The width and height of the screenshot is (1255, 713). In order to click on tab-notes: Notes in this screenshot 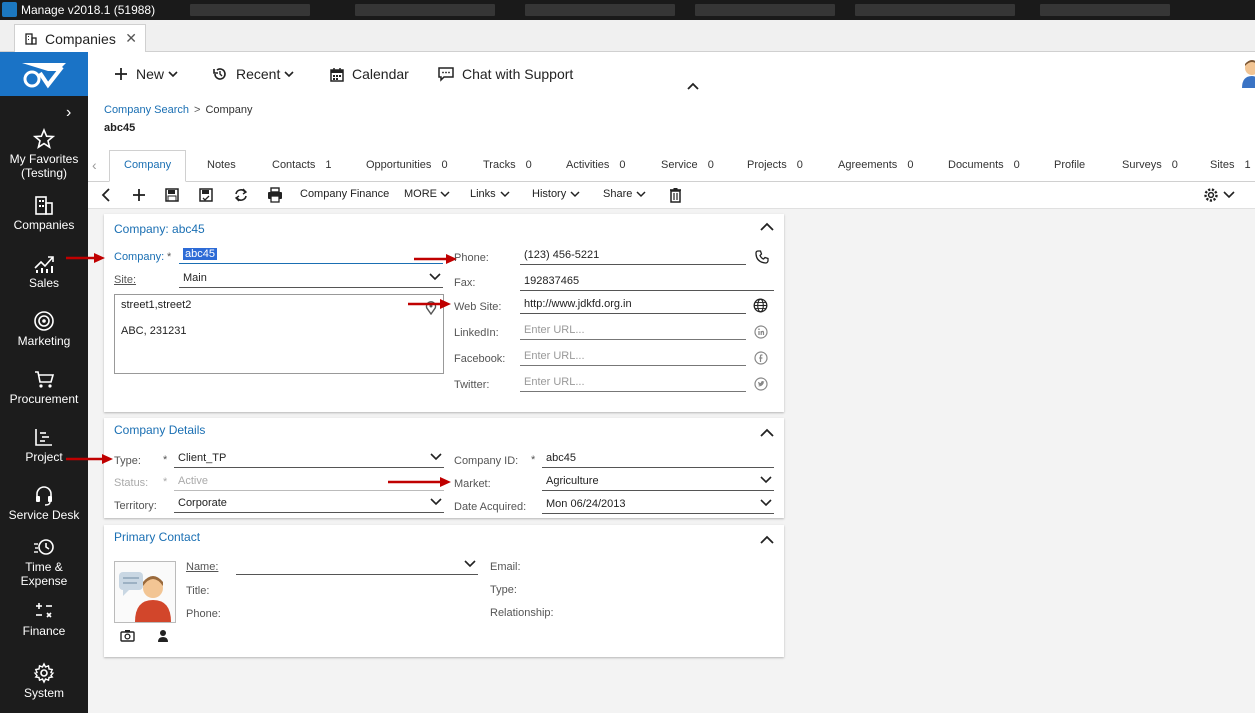, I will do `click(221, 165)`.